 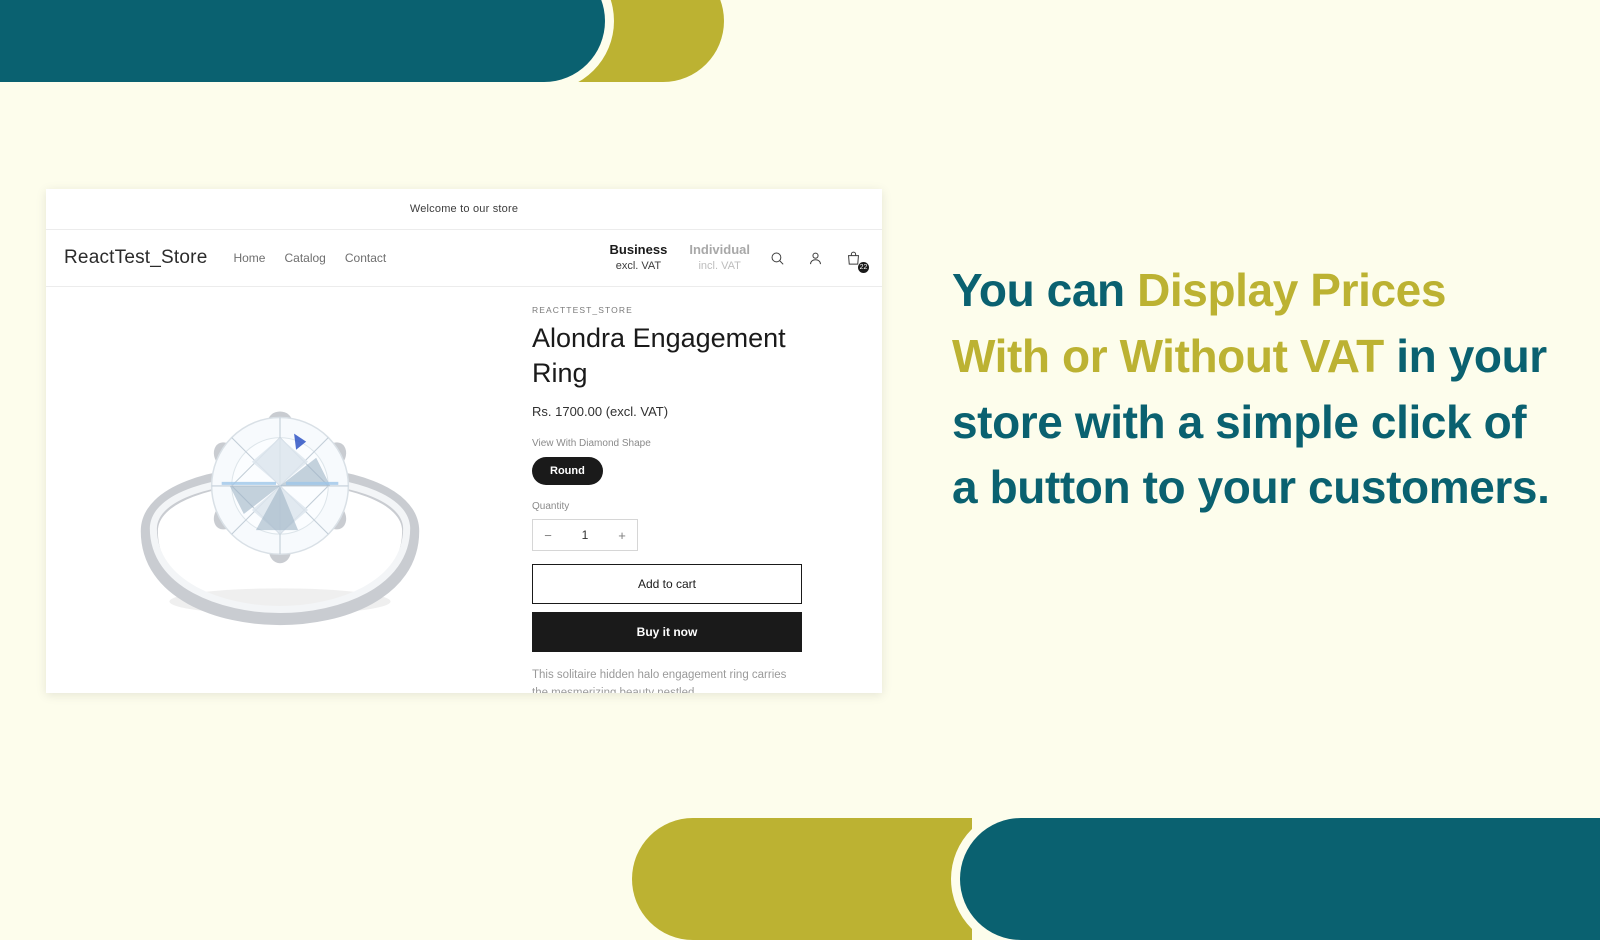 I want to click on quantity-increase-button: +, so click(x=622, y=535).